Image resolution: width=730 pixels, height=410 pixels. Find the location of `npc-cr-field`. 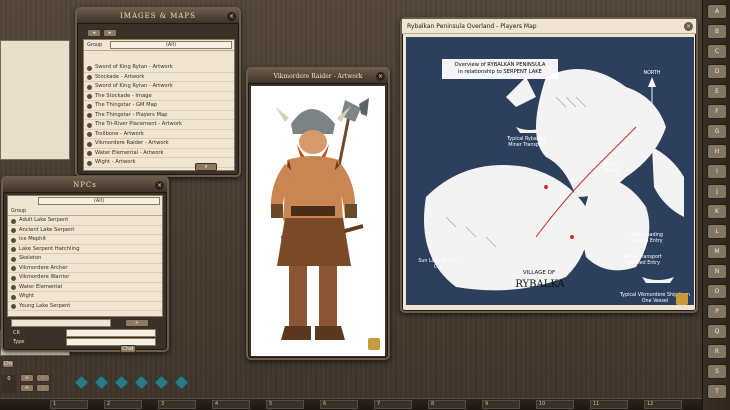

npc-cr-field is located at coordinates (111, 333).